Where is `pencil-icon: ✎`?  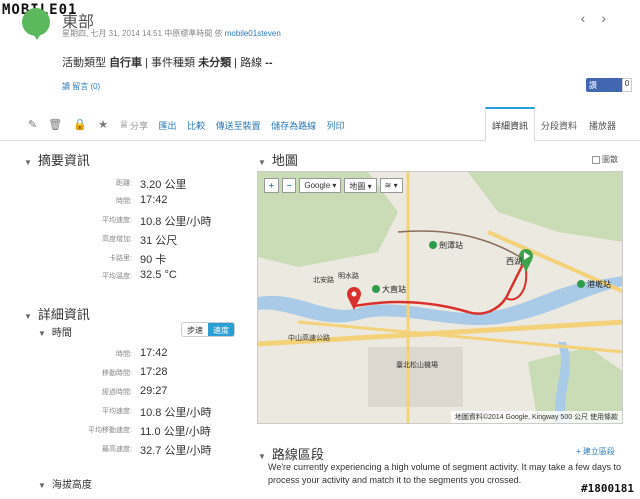
pencil-icon: ✎ is located at coordinates (32, 125).